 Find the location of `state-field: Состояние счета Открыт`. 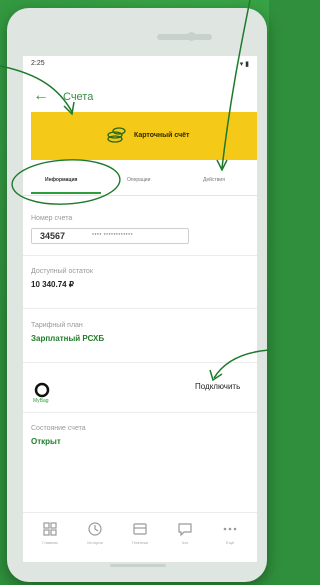

state-field: Состояние счета Открыт is located at coordinates (141, 435).